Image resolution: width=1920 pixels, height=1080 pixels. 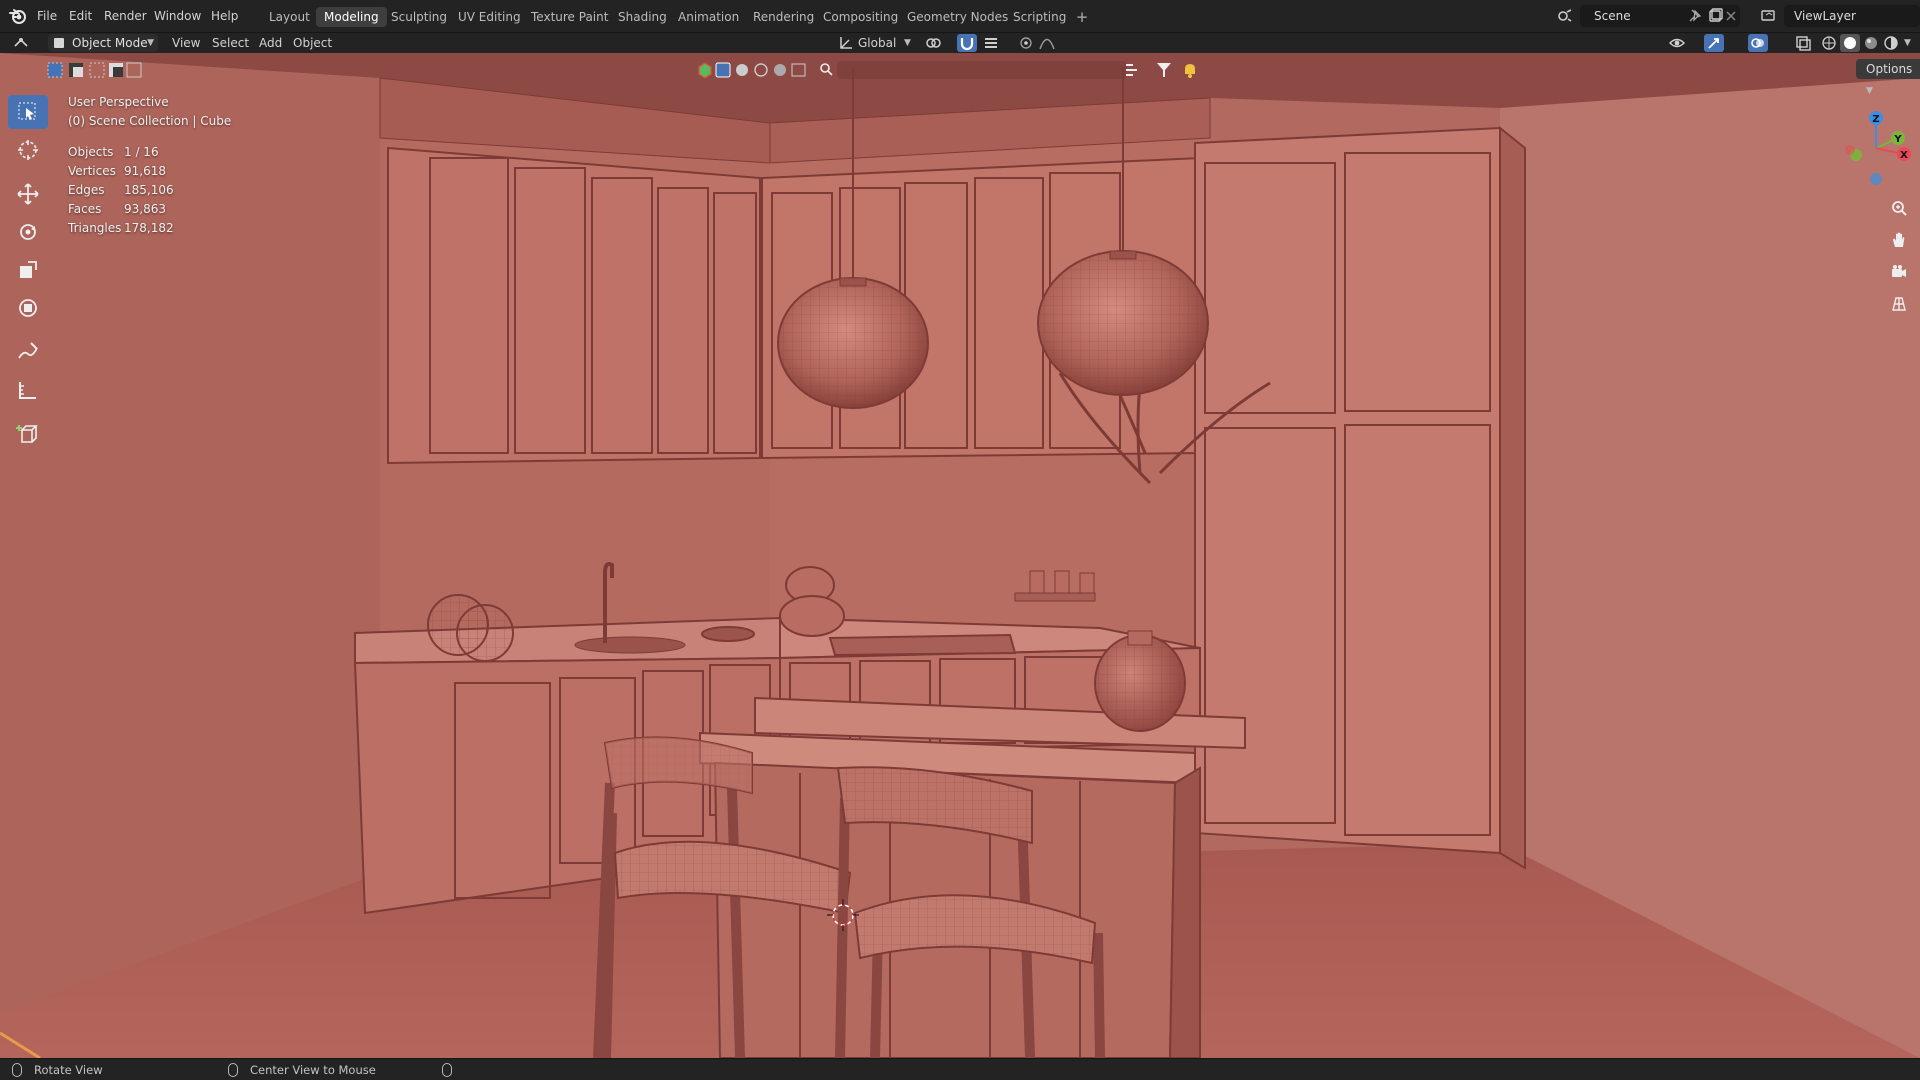 What do you see at coordinates (270, 43) in the screenshot?
I see `menu-add: Add` at bounding box center [270, 43].